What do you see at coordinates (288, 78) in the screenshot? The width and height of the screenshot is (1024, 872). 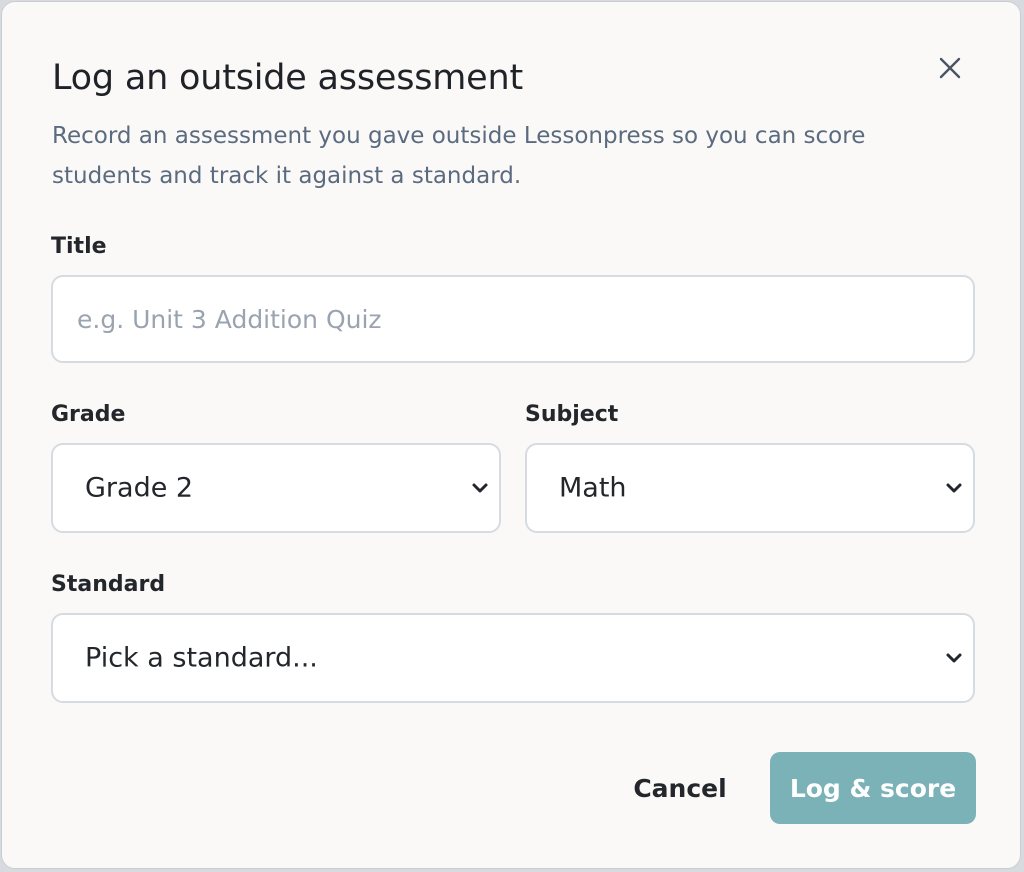 I see `dialog-title: Log an outside assessment` at bounding box center [288, 78].